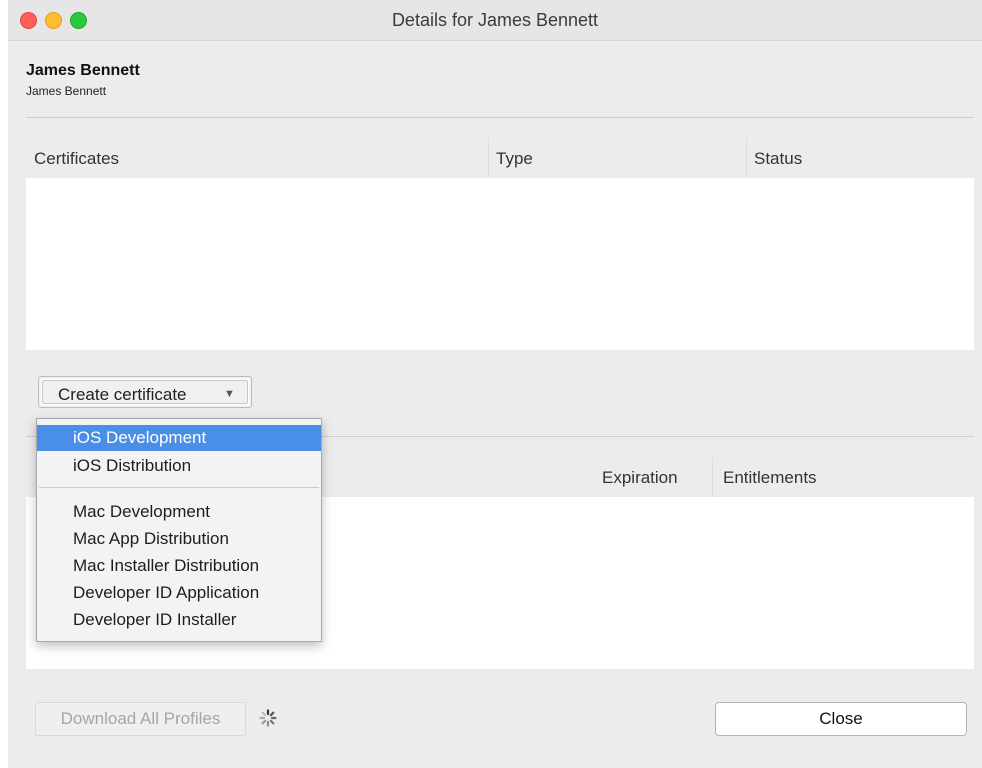  I want to click on menu-item-label: iOS Development, so click(140, 437).